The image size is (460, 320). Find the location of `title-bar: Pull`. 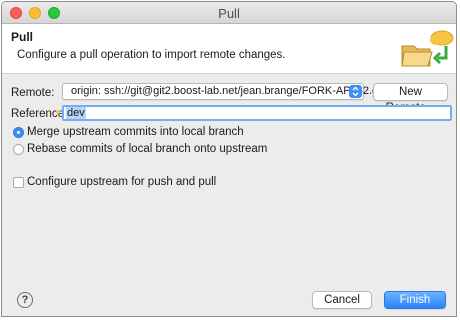

title-bar: Pull is located at coordinates (229, 13).